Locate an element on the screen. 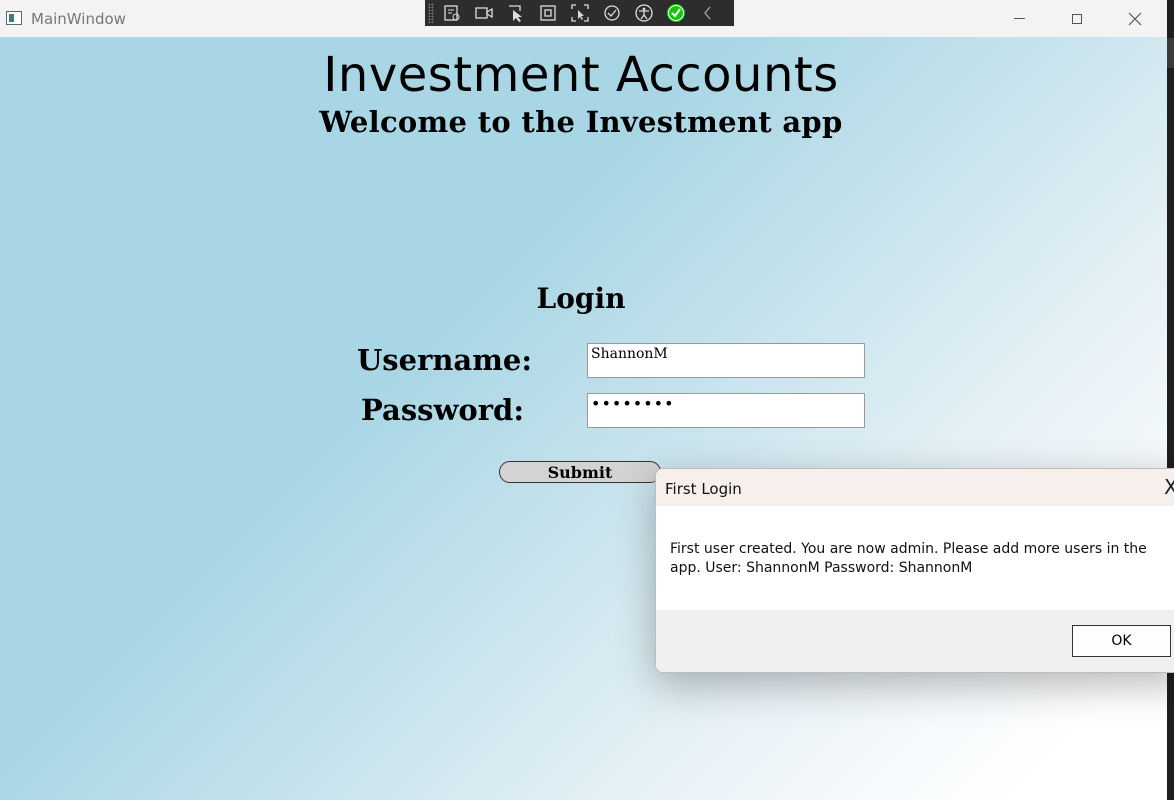 This screenshot has height=800, width=1174. background-window-edge is located at coordinates (1170, 400).